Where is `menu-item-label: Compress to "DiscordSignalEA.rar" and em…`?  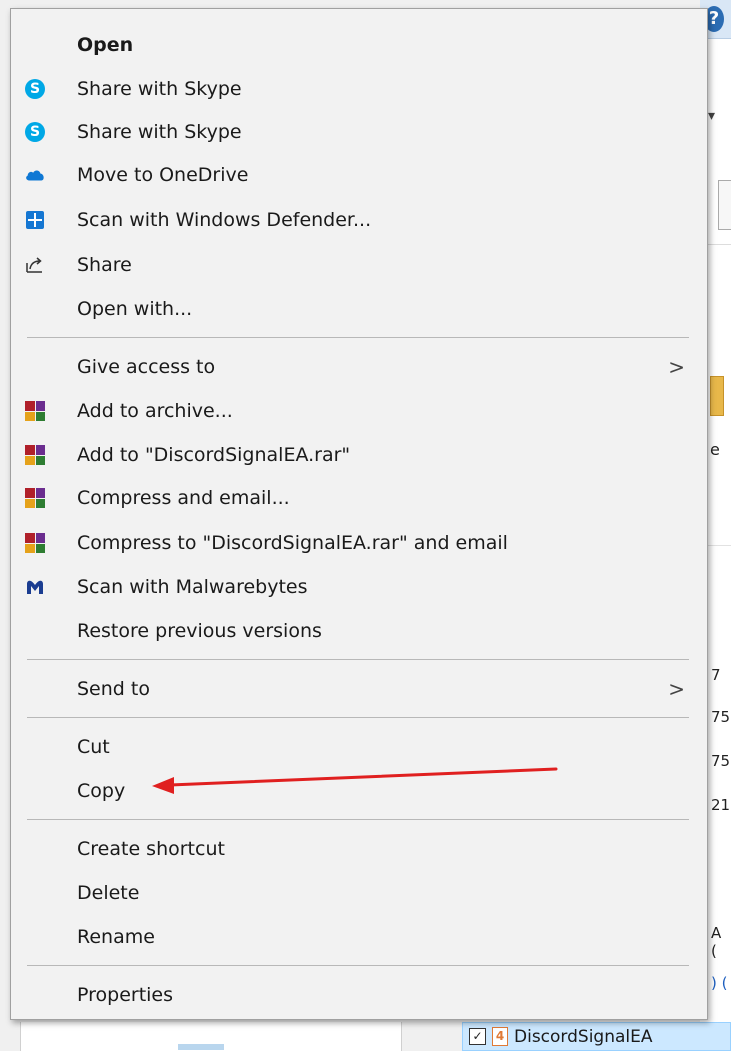
menu-item-label: Compress to "DiscordSignalEA.rar" and em… is located at coordinates (292, 543).